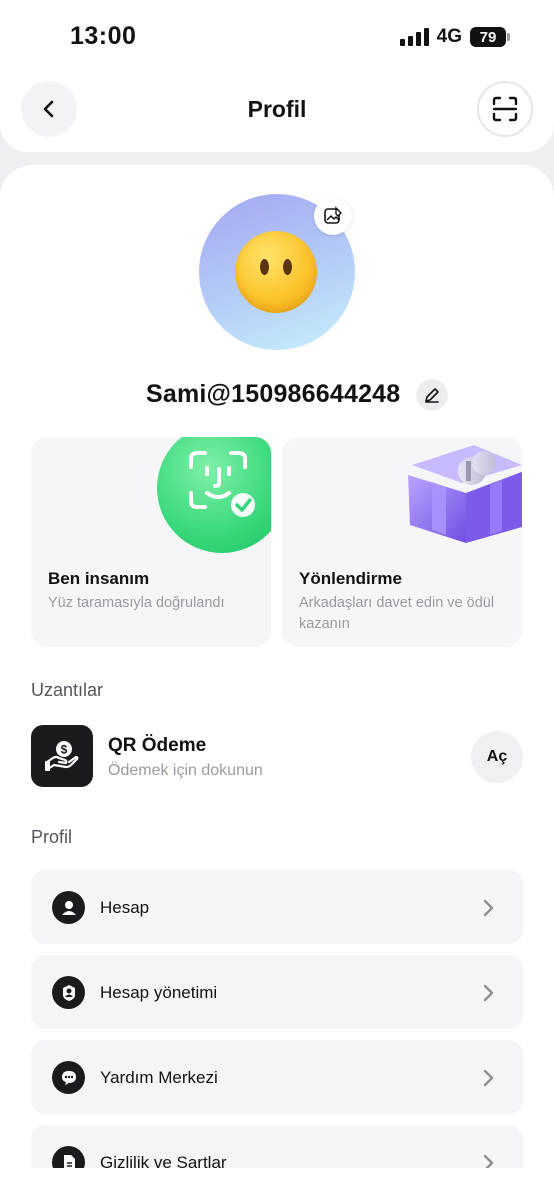  What do you see at coordinates (277, 992) in the screenshot?
I see `menu-item-account-management: Hesap yönetimi` at bounding box center [277, 992].